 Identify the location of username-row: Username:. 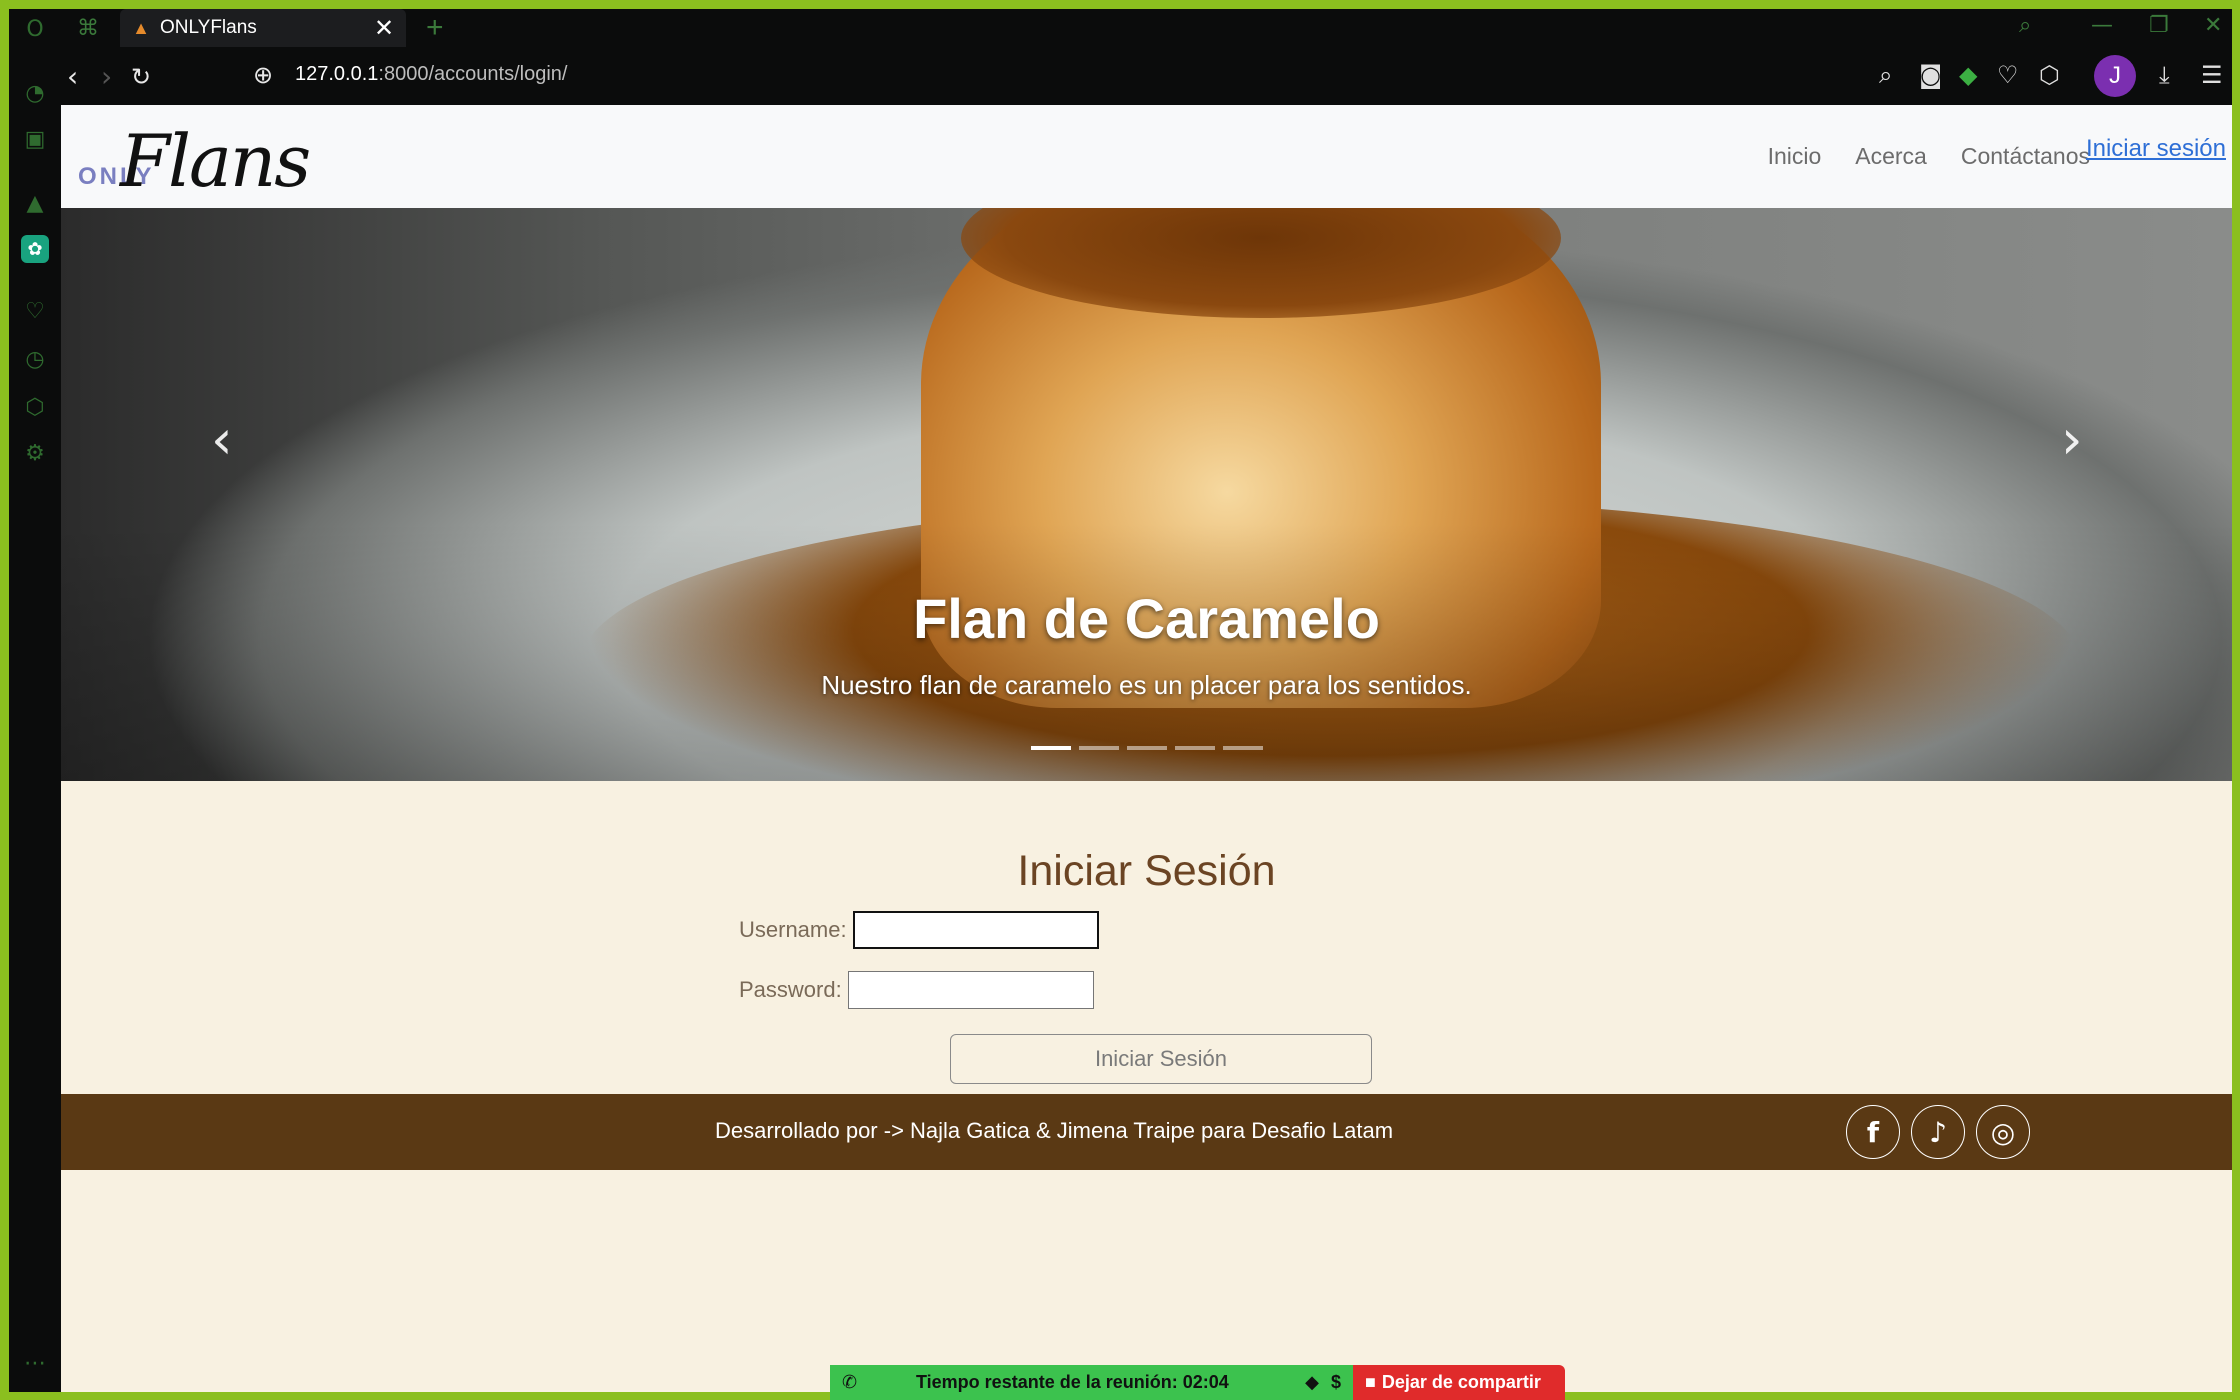
(919, 930).